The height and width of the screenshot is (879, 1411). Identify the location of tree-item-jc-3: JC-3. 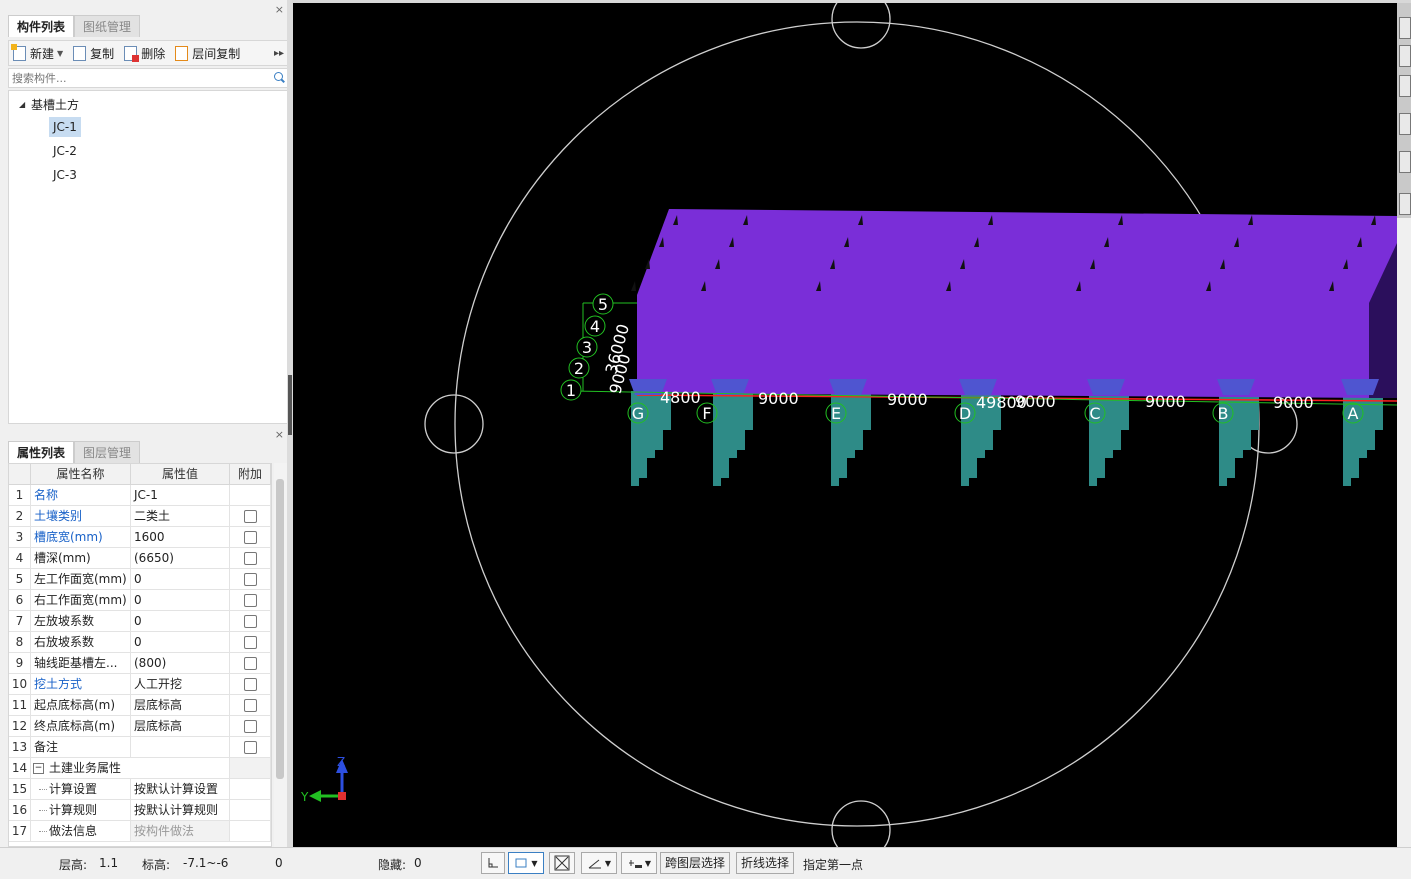
(65, 175).